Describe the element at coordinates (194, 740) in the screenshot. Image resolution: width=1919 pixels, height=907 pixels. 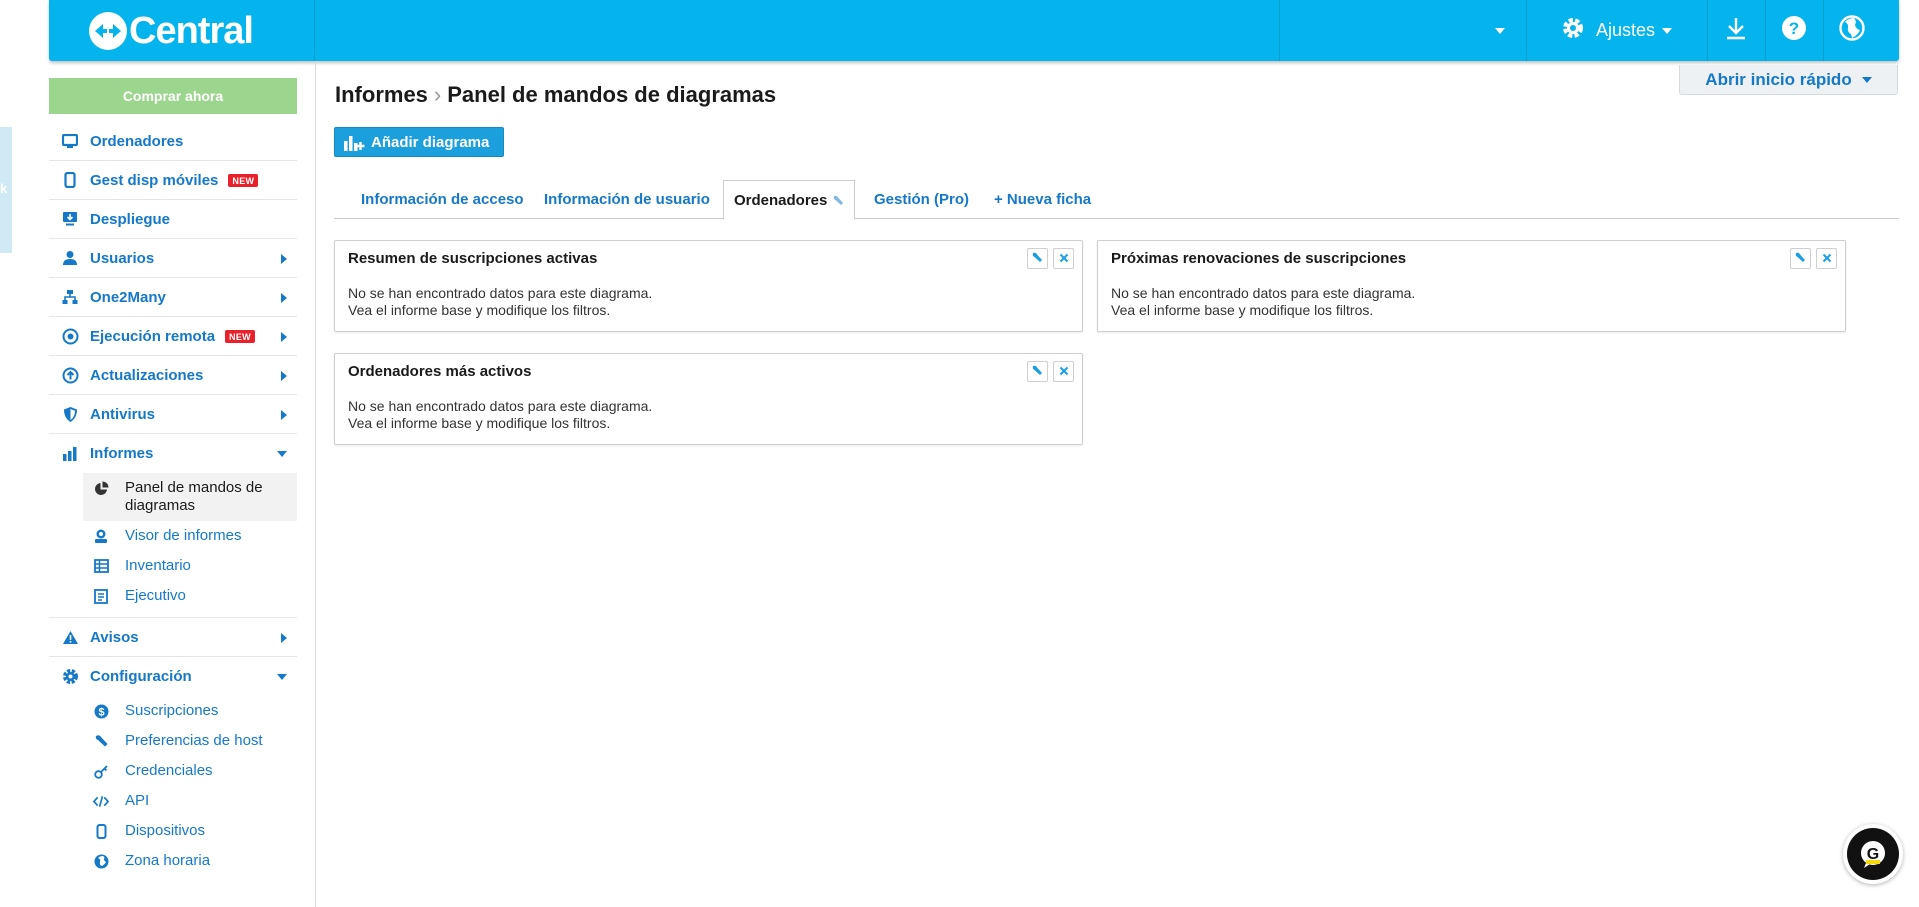
I see `sidebar-subitem-label: Preferencias de host` at that location.